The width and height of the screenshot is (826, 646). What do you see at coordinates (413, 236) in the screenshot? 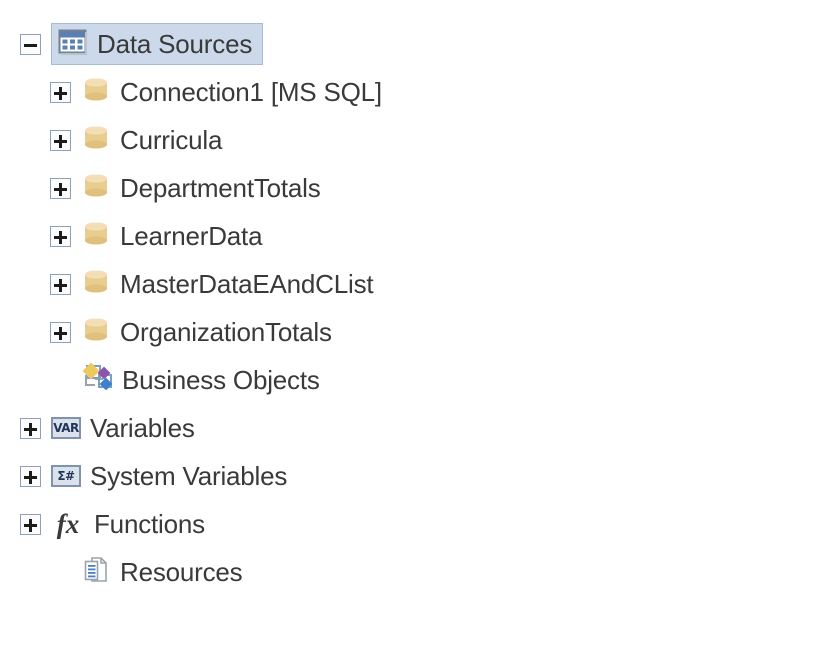
I see `tree-row-learnerdata: LearnerData` at bounding box center [413, 236].